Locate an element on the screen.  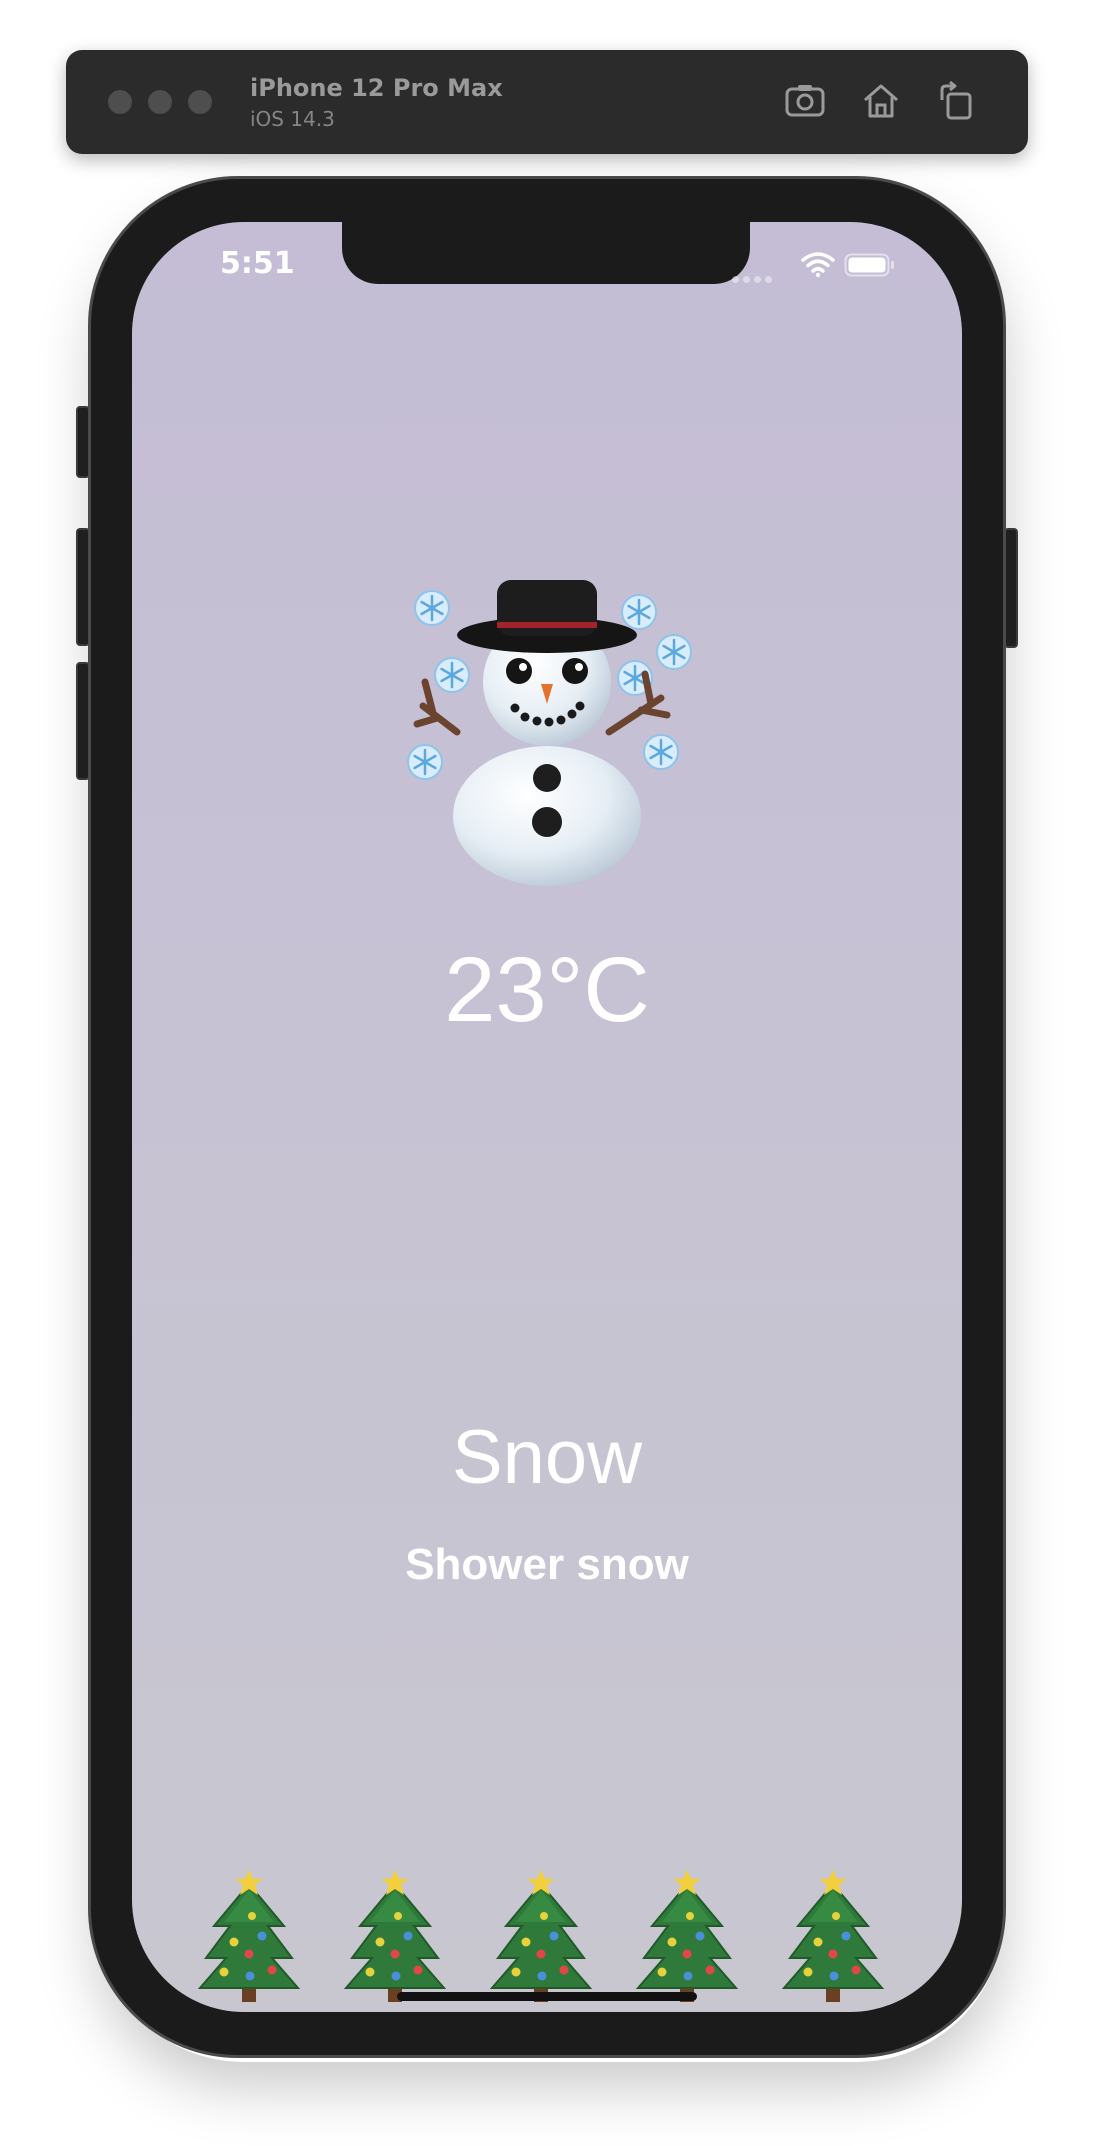
condition-label: Snow is located at coordinates (547, 1457).